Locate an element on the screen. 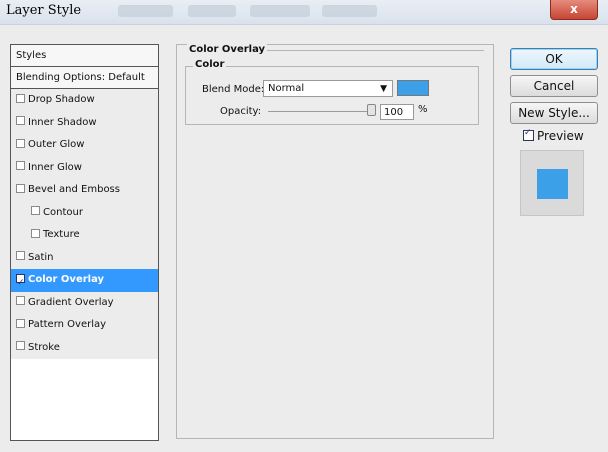  effect-item: Outer Glow is located at coordinates (84, 145).